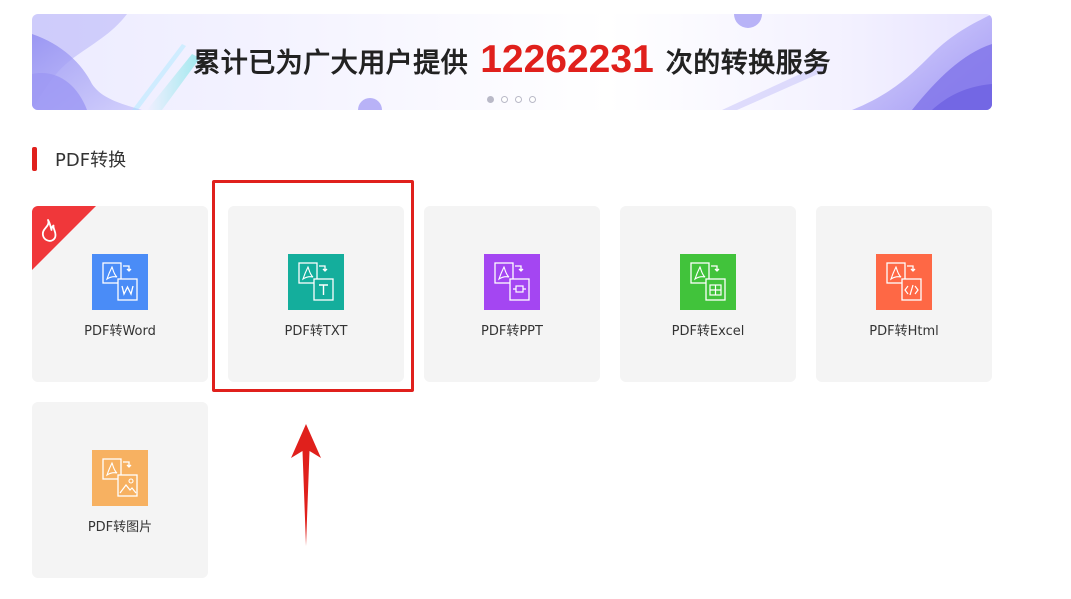  Describe the element at coordinates (120, 331) in the screenshot. I see `card-label: PDF转Word` at that location.